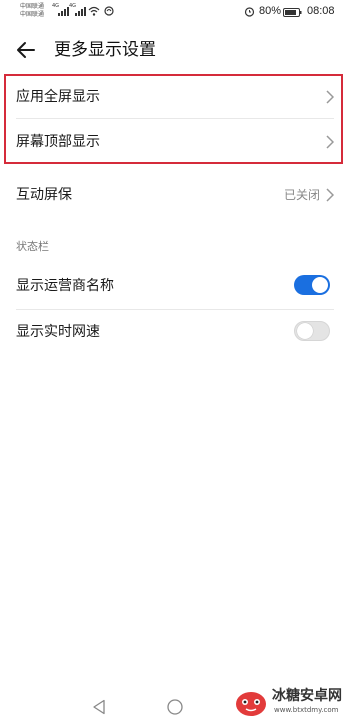 This screenshot has width=350, height=727. I want to click on watermark-logo-icon, so click(251, 704).